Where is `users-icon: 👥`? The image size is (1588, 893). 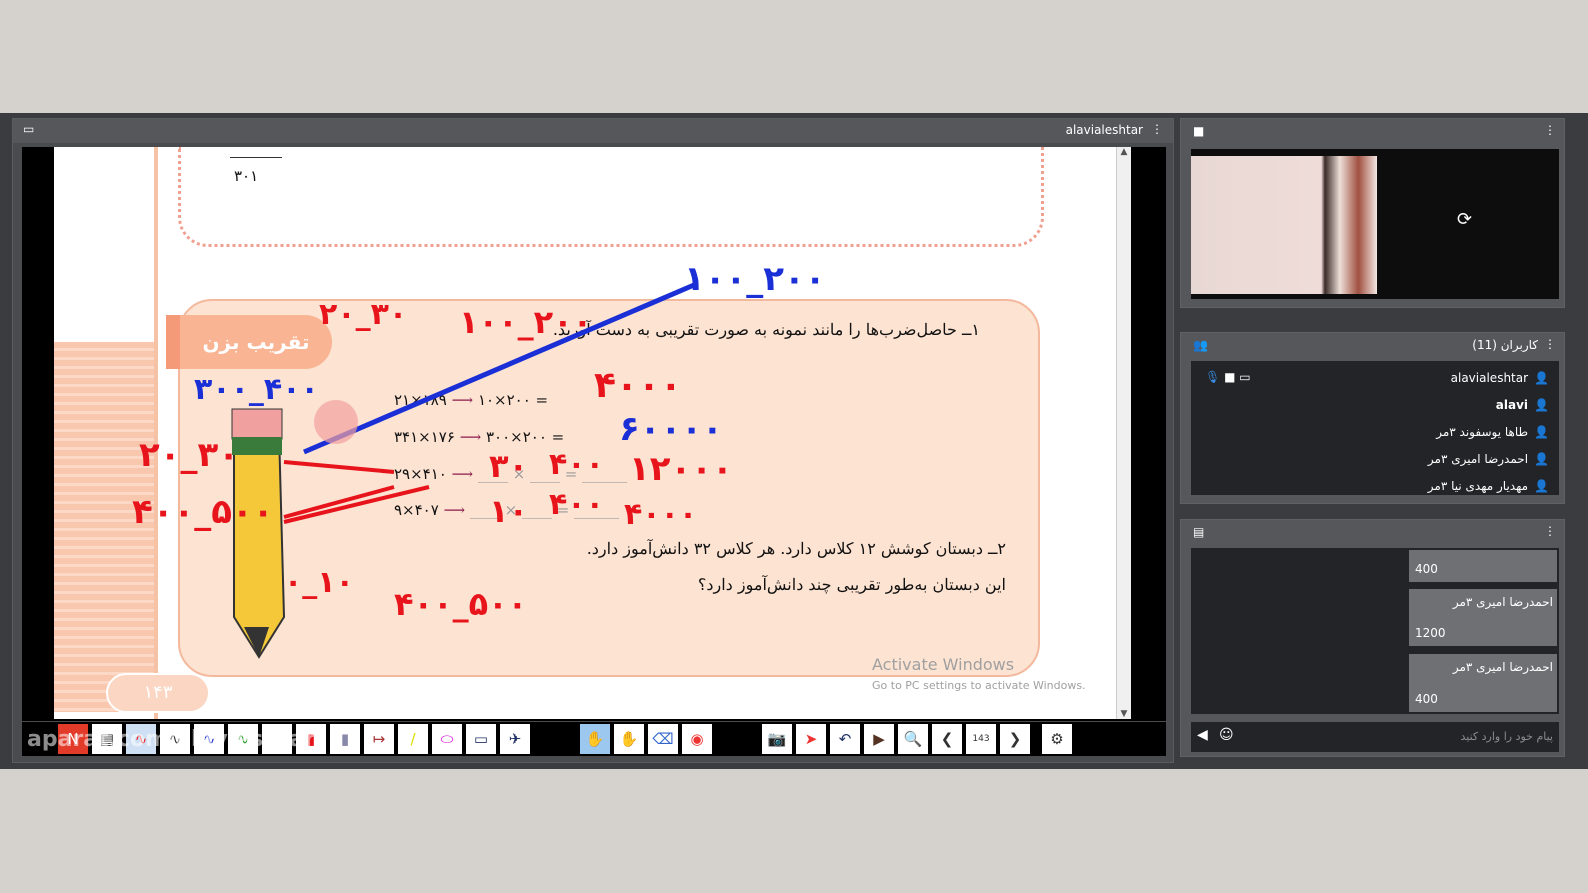 users-icon: 👥 is located at coordinates (1200, 345).